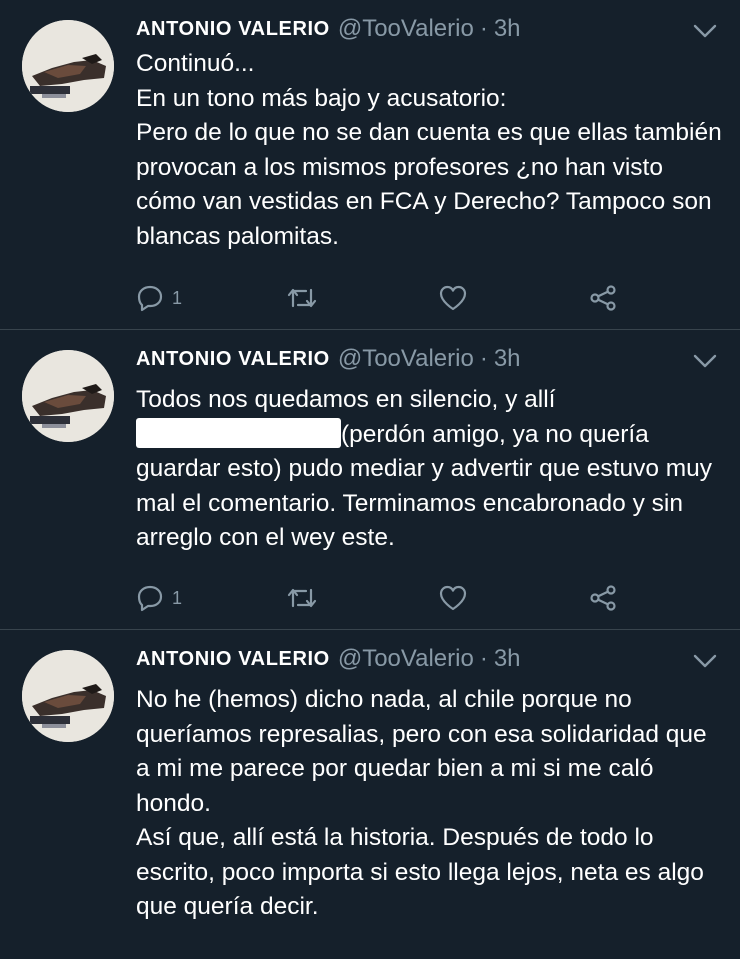 The width and height of the screenshot is (740, 959). Describe the element at coordinates (346, 399) in the screenshot. I see `tweet-text-before: Todos nos quedamos en silencio, y allí` at that location.